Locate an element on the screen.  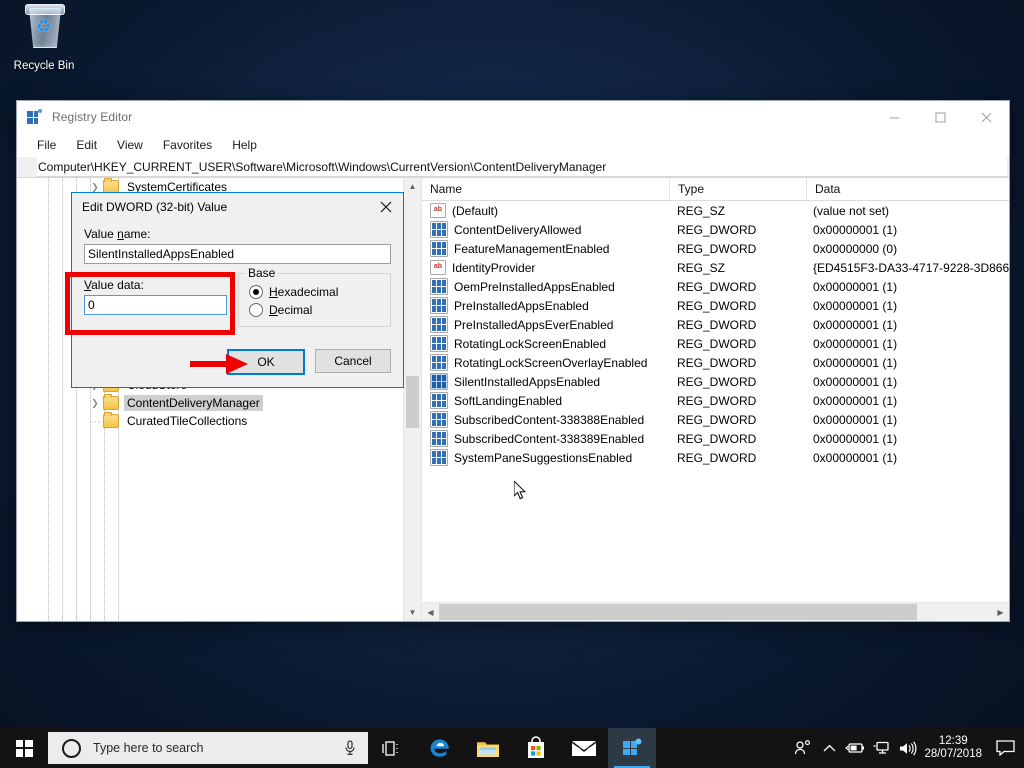
radio-decimal-label: Decimal is located at coordinates (291, 310).